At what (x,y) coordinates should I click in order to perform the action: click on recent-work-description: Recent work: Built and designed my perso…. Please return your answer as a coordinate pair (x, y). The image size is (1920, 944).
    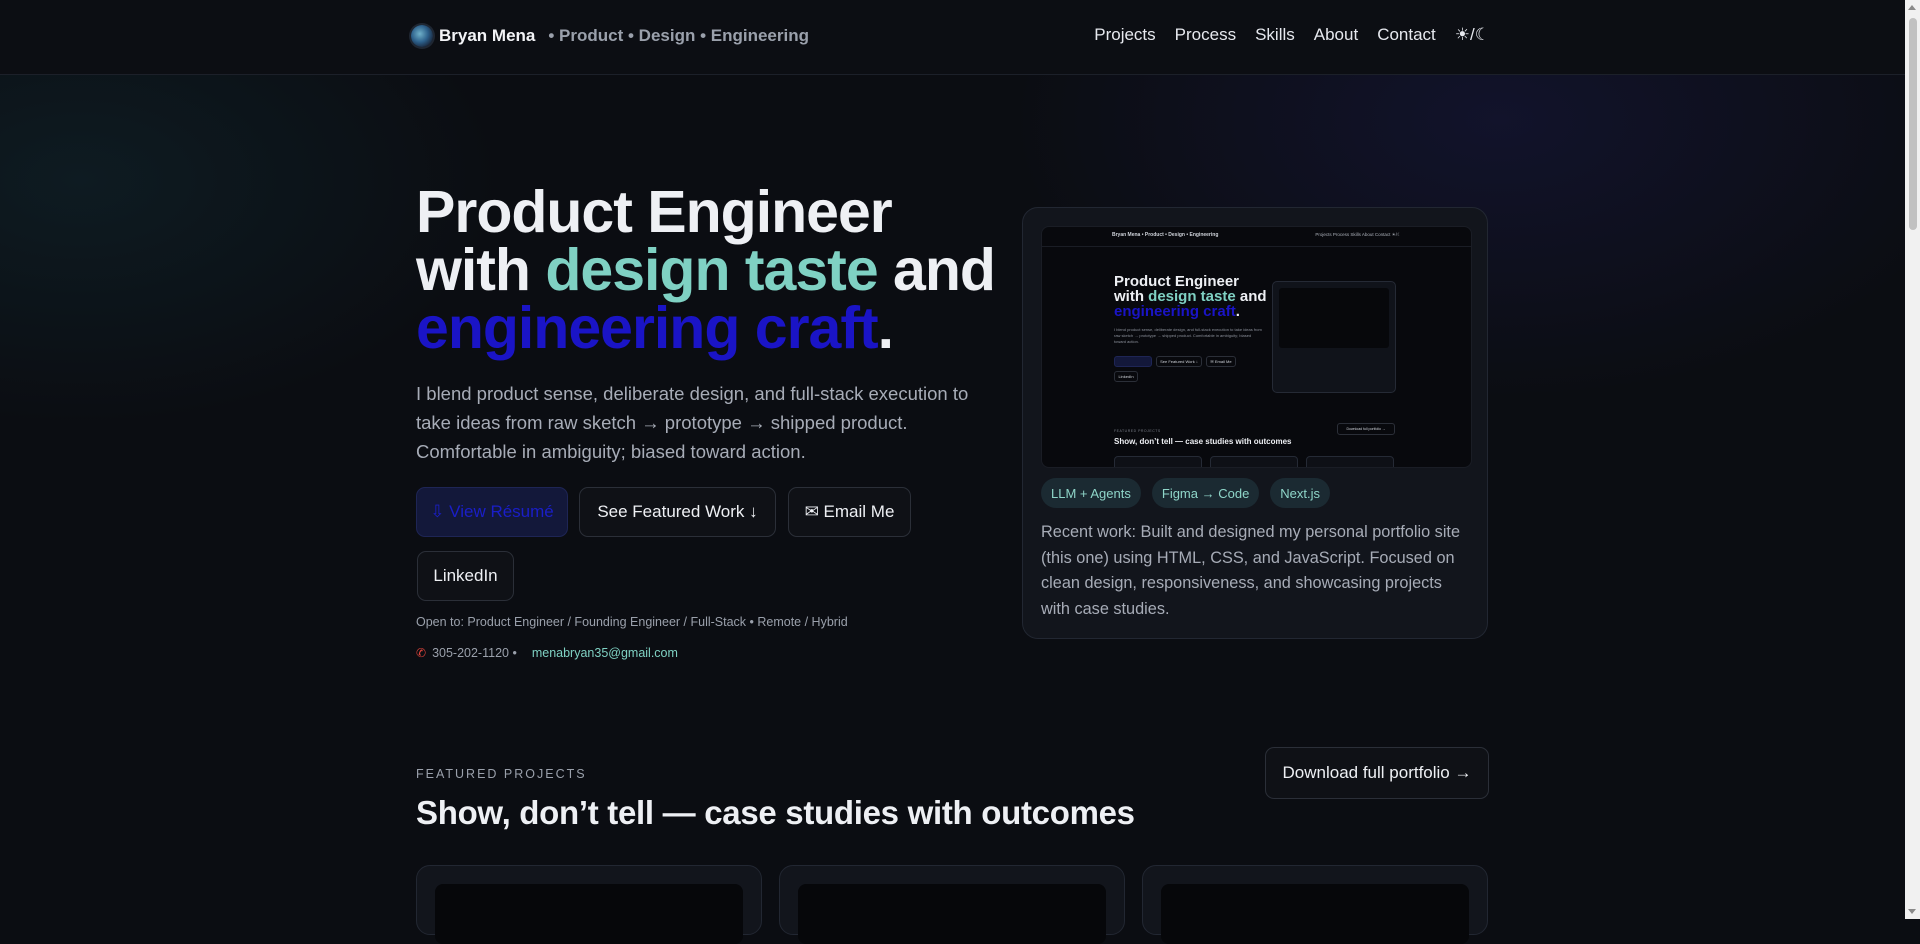
    Looking at the image, I should click on (1251, 570).